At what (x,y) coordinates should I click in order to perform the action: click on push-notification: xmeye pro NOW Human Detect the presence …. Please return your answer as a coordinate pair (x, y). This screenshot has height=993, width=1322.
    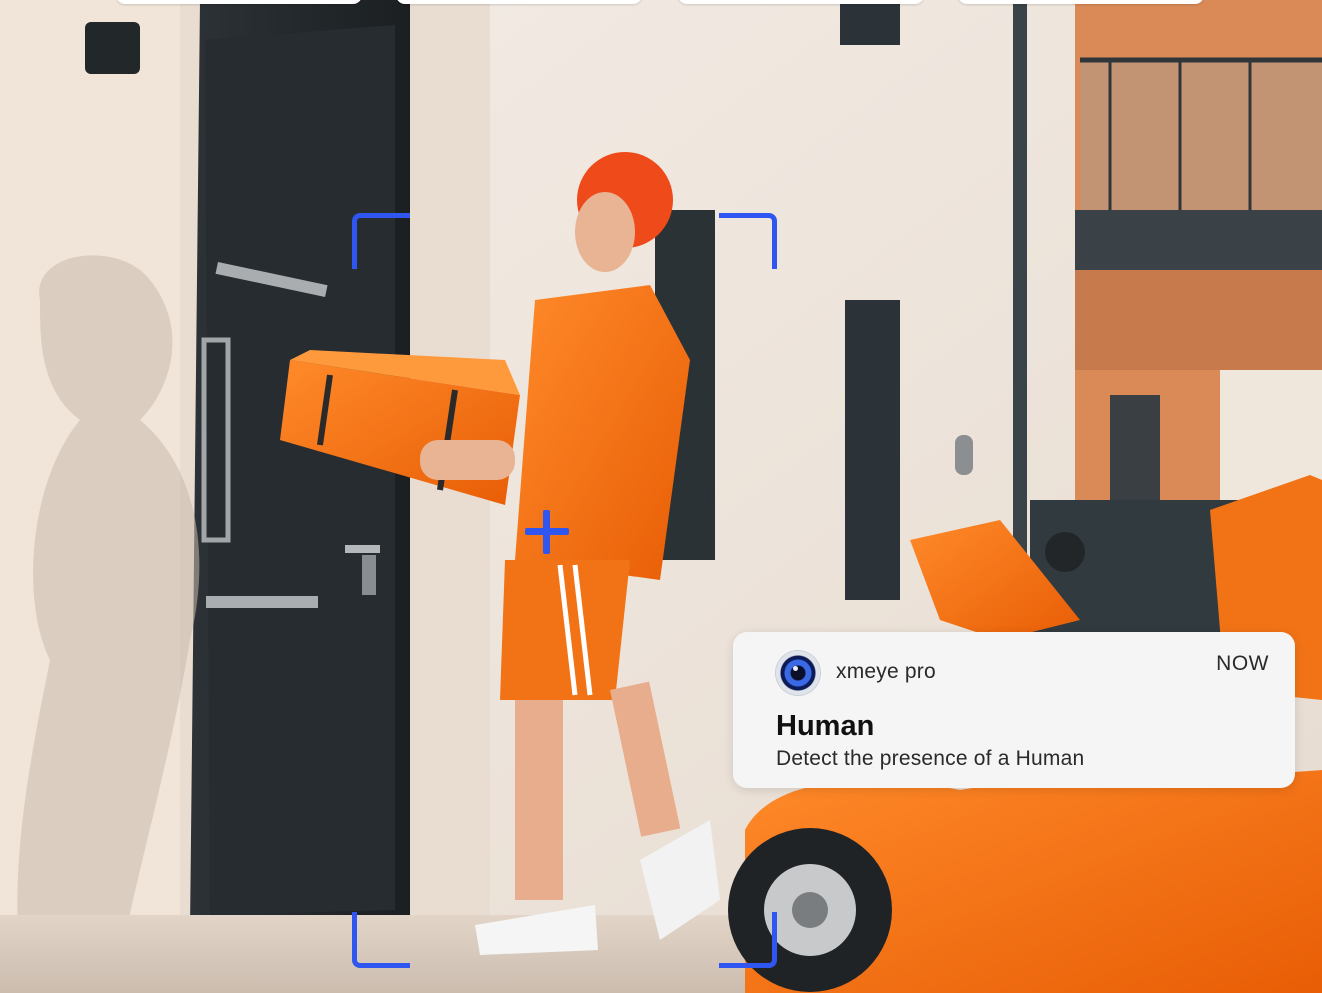
    Looking at the image, I should click on (1014, 710).